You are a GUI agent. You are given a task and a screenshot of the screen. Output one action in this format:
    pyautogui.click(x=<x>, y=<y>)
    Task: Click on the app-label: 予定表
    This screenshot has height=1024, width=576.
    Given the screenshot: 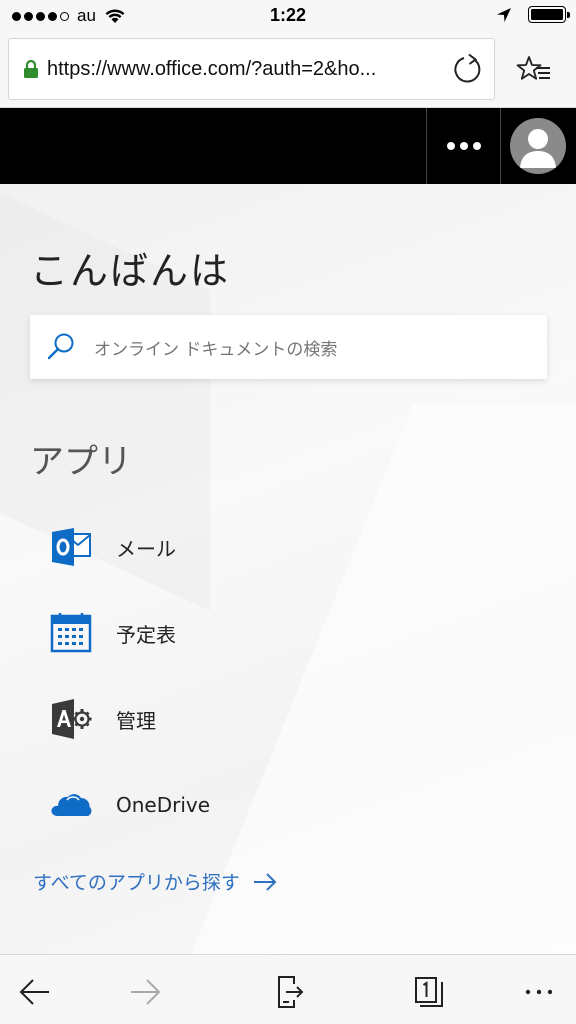 What is the action you would take?
    pyautogui.click(x=146, y=634)
    